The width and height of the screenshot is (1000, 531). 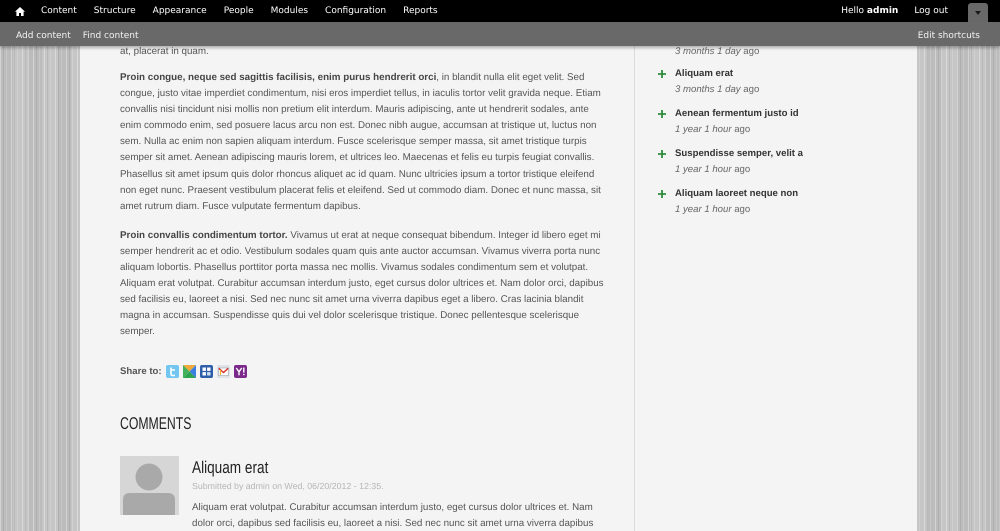 I want to click on caret-icon, so click(x=978, y=12).